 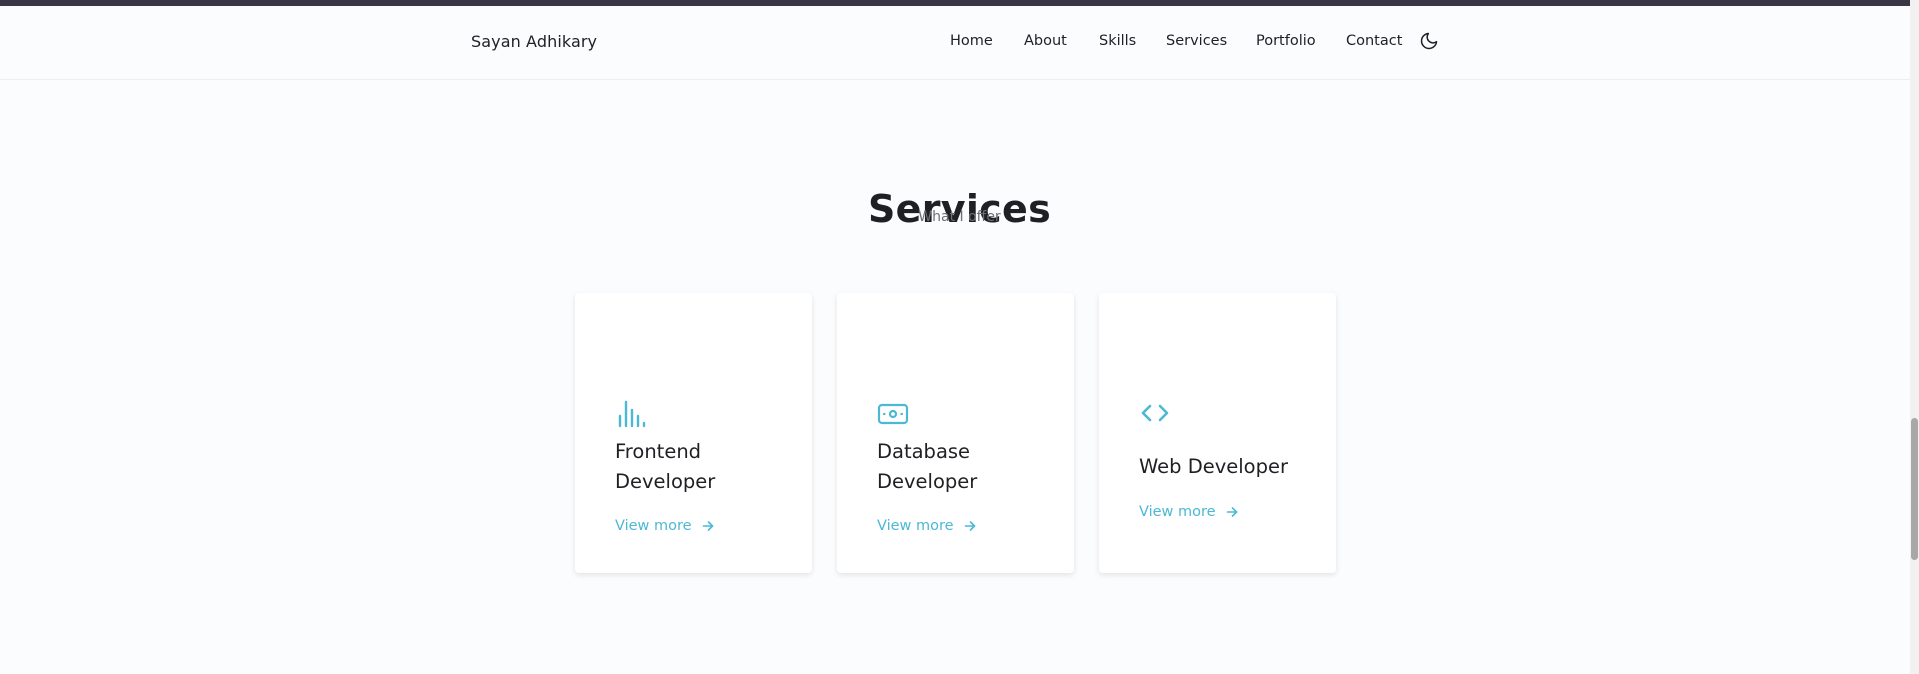 I want to click on nav-skills: Skills, so click(x=1117, y=41).